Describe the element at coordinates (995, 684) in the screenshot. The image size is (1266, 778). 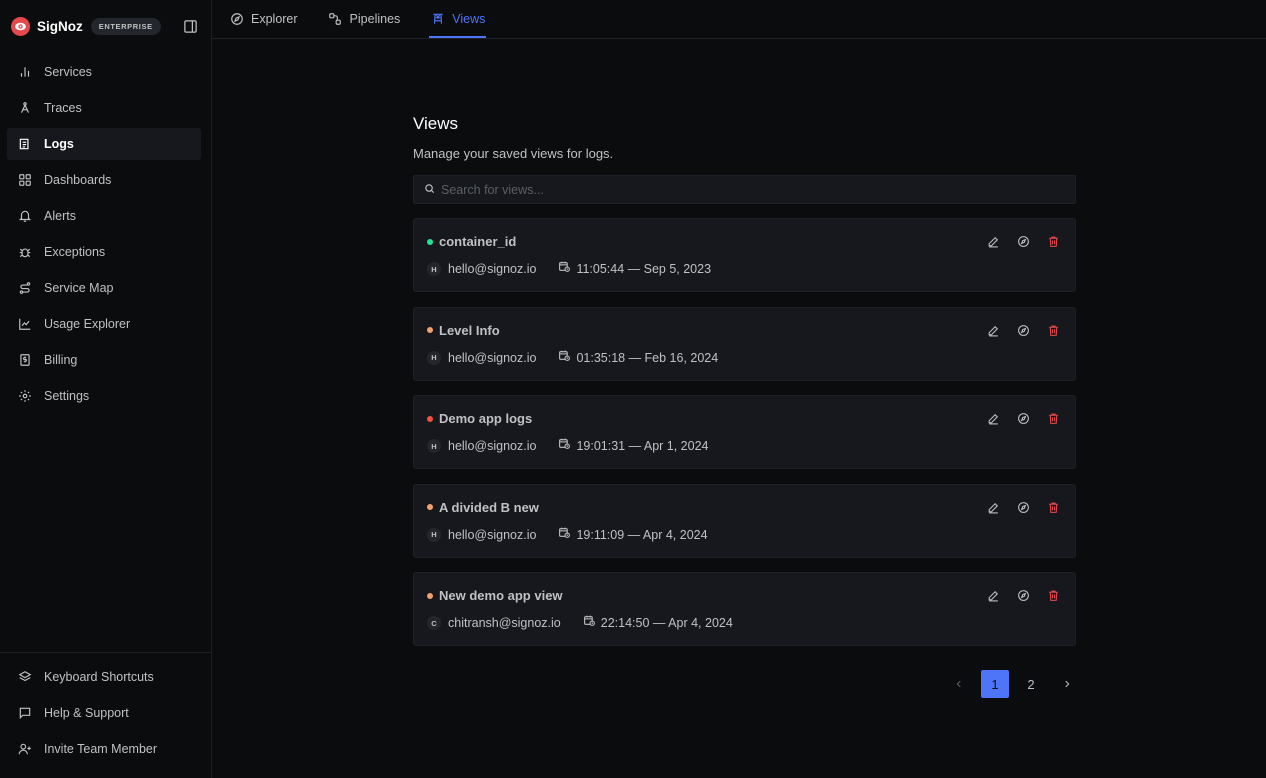
I see `page-button-1: 1` at that location.